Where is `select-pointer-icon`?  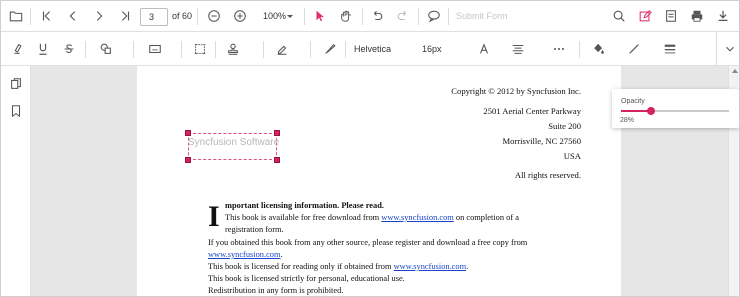 select-pointer-icon is located at coordinates (320, 16).